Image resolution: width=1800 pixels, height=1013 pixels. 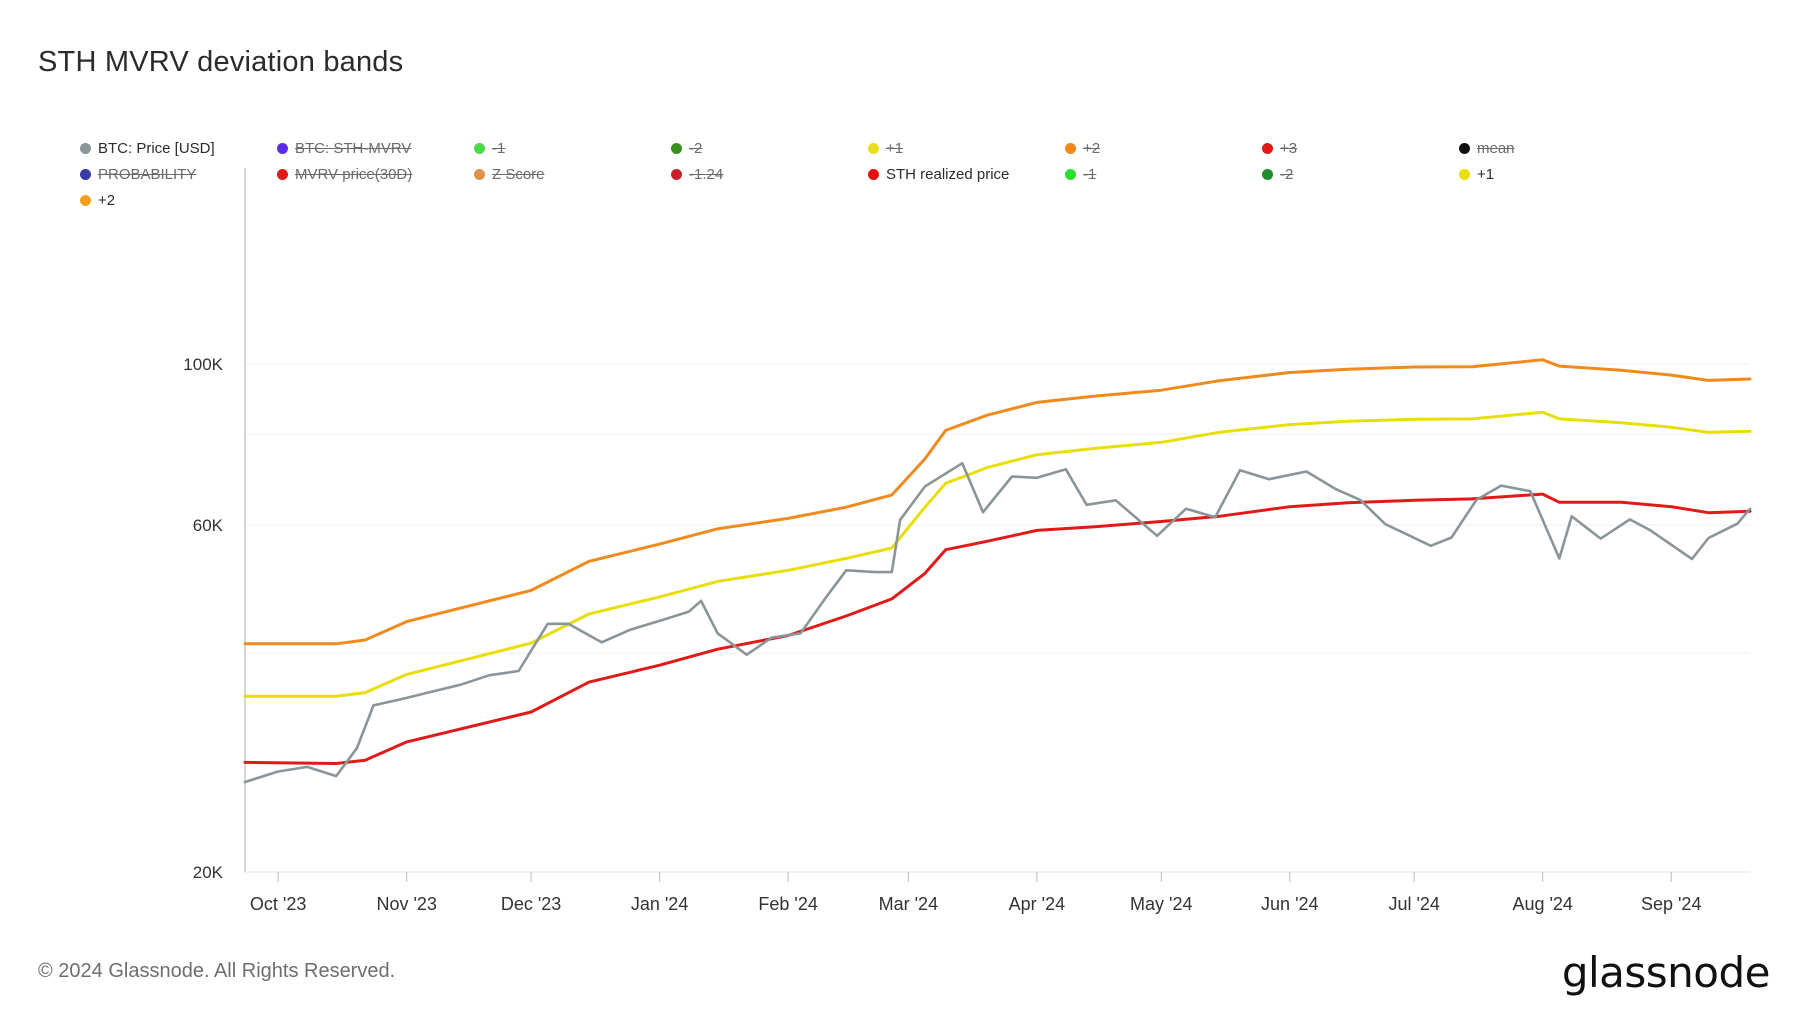 What do you see at coordinates (787, 904) in the screenshot?
I see `x-tick-label: Feb '24` at bounding box center [787, 904].